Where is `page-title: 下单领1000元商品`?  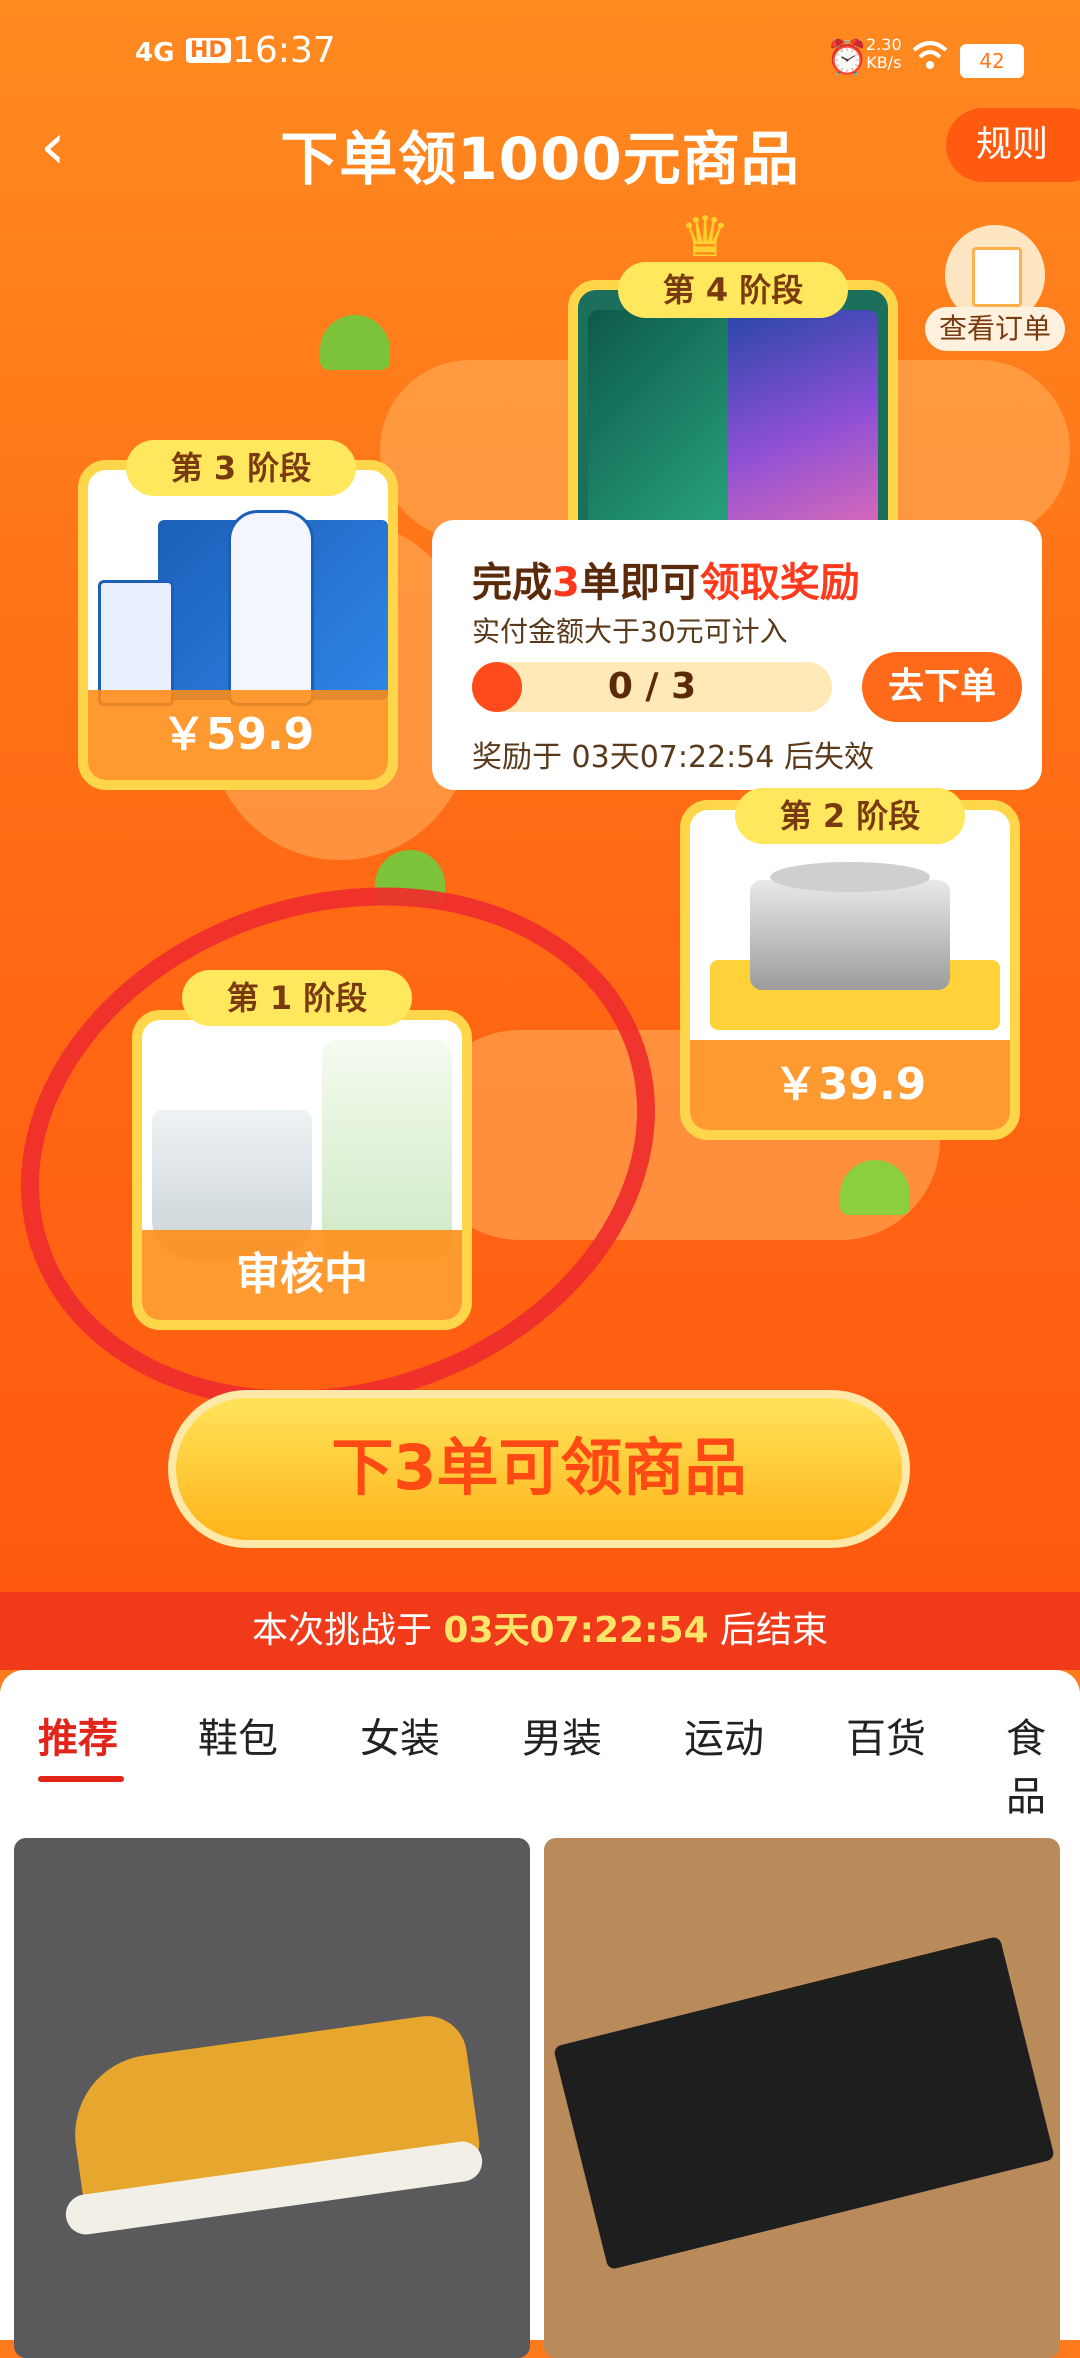 page-title: 下单领1000元商品 is located at coordinates (540, 159).